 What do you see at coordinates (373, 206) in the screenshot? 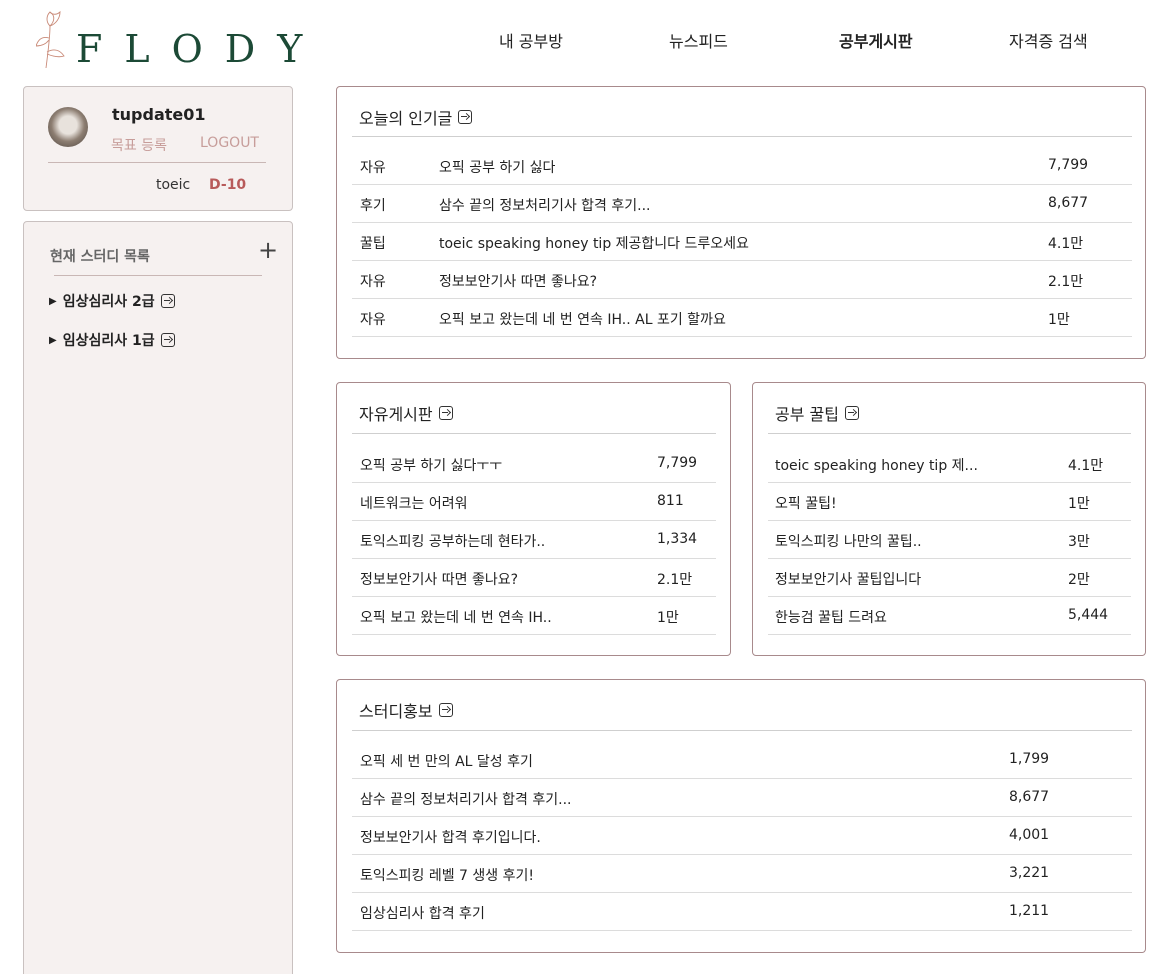
I see `post-category: 후기` at bounding box center [373, 206].